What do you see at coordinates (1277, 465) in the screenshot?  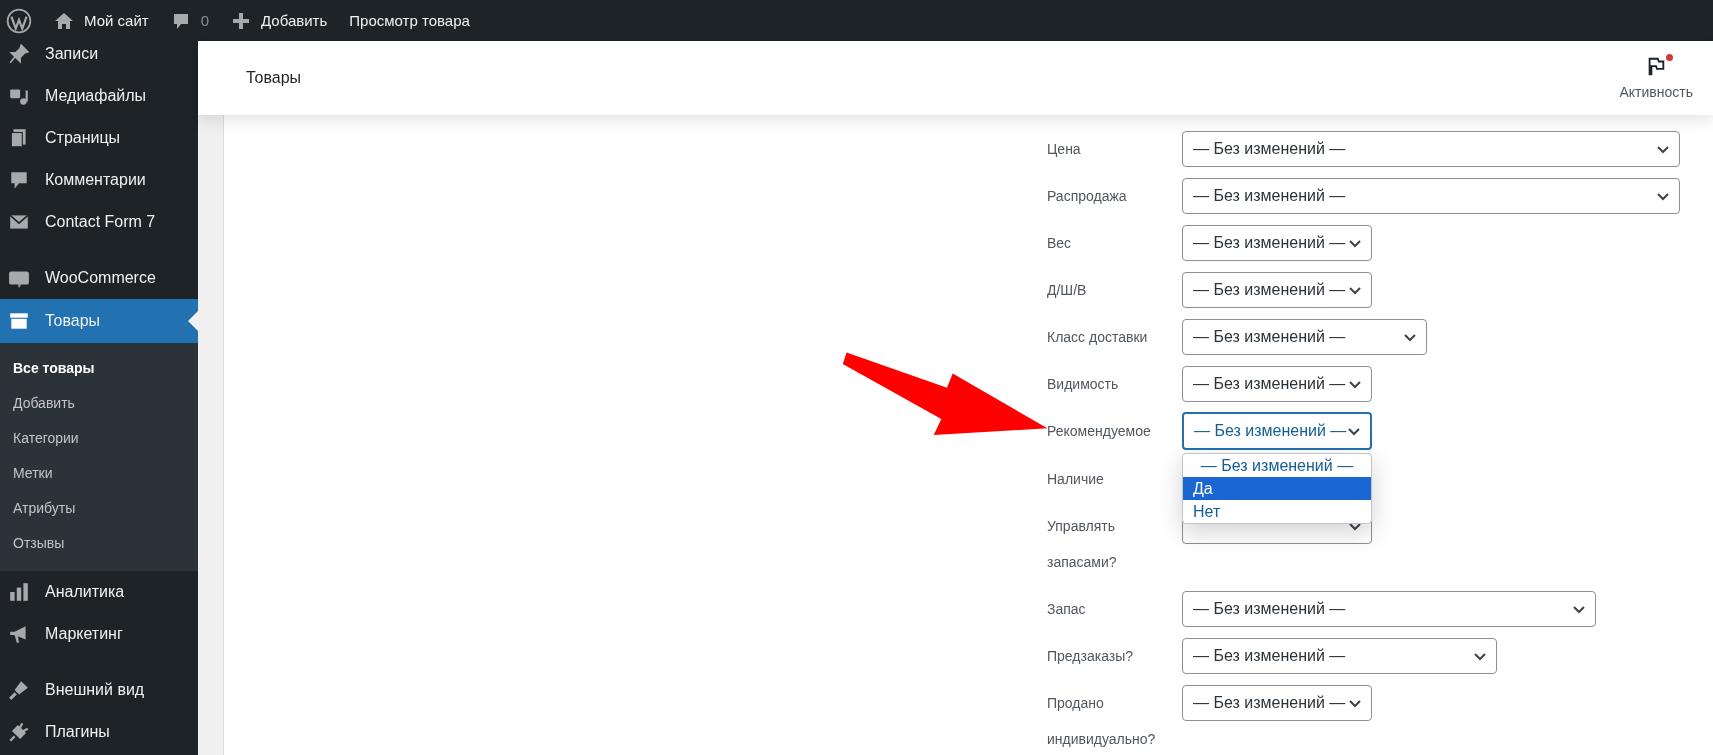 I see `dropdown-option: — Без изменений —` at bounding box center [1277, 465].